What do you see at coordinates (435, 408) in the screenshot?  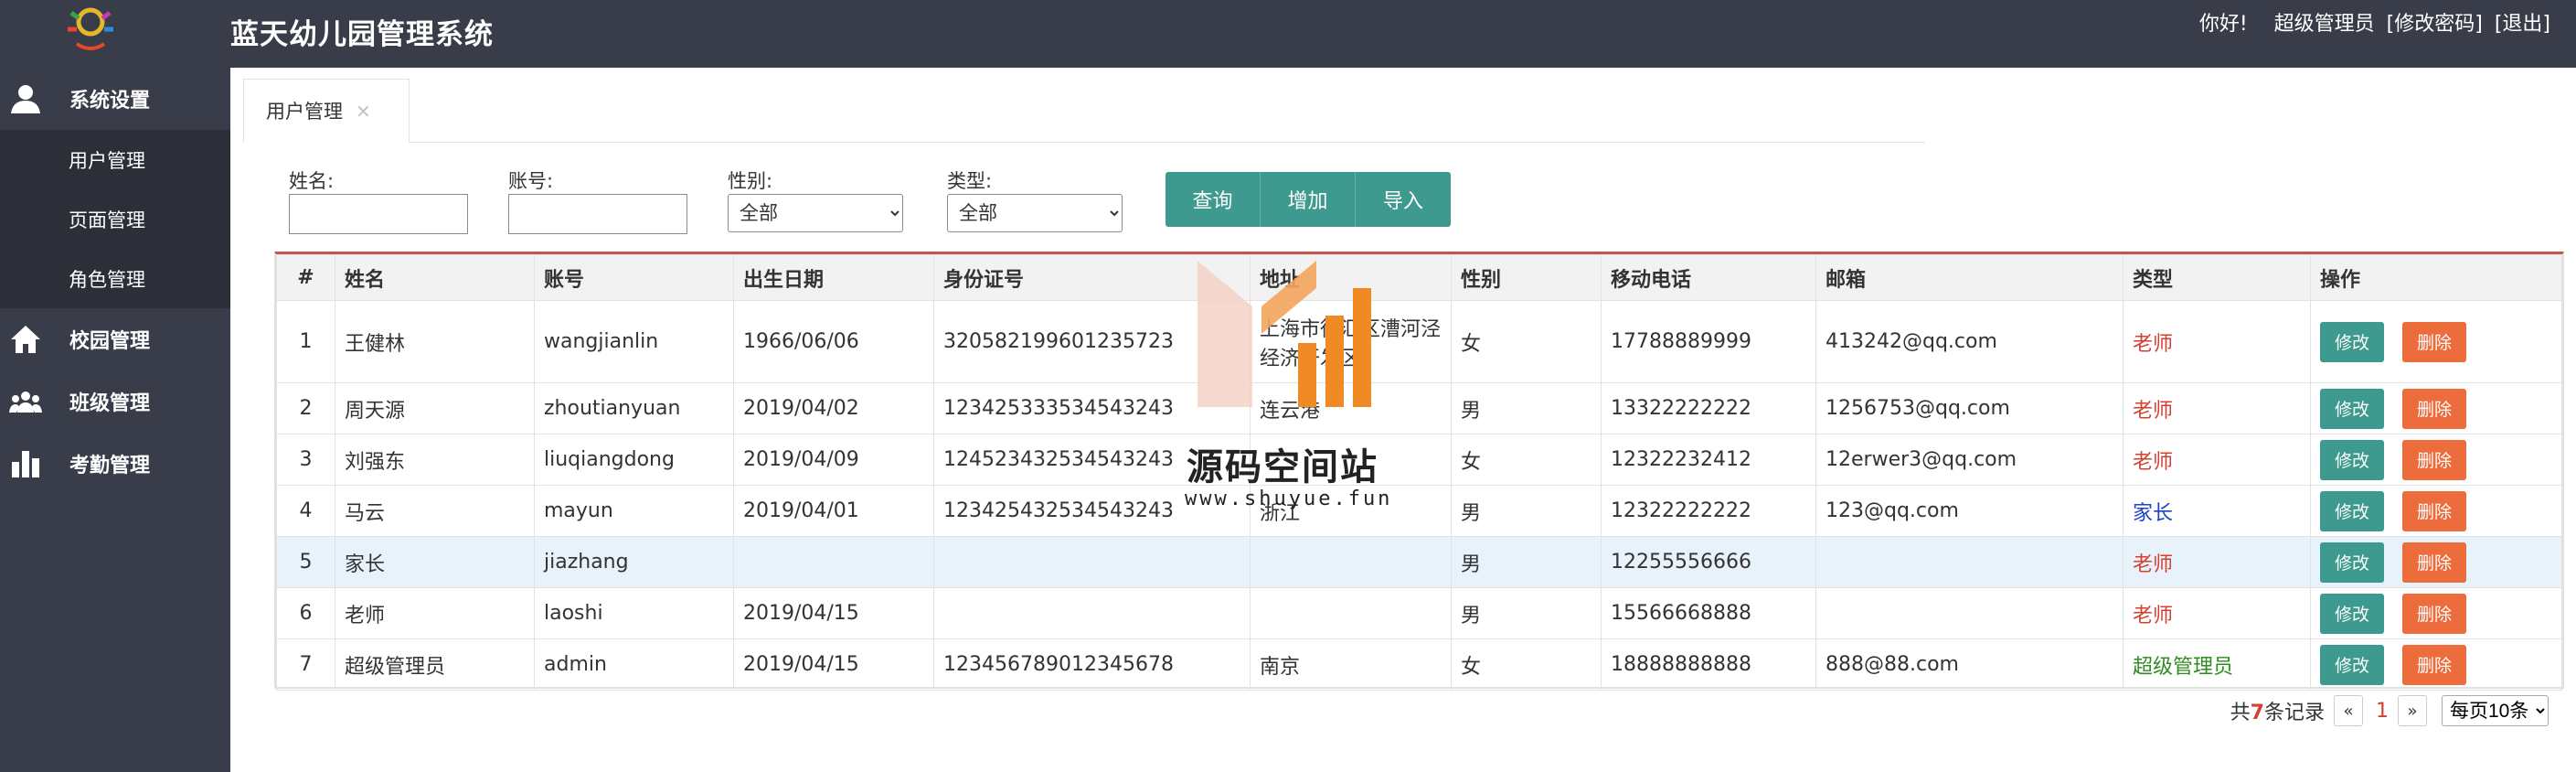 I see `cell-name: 周天源` at bounding box center [435, 408].